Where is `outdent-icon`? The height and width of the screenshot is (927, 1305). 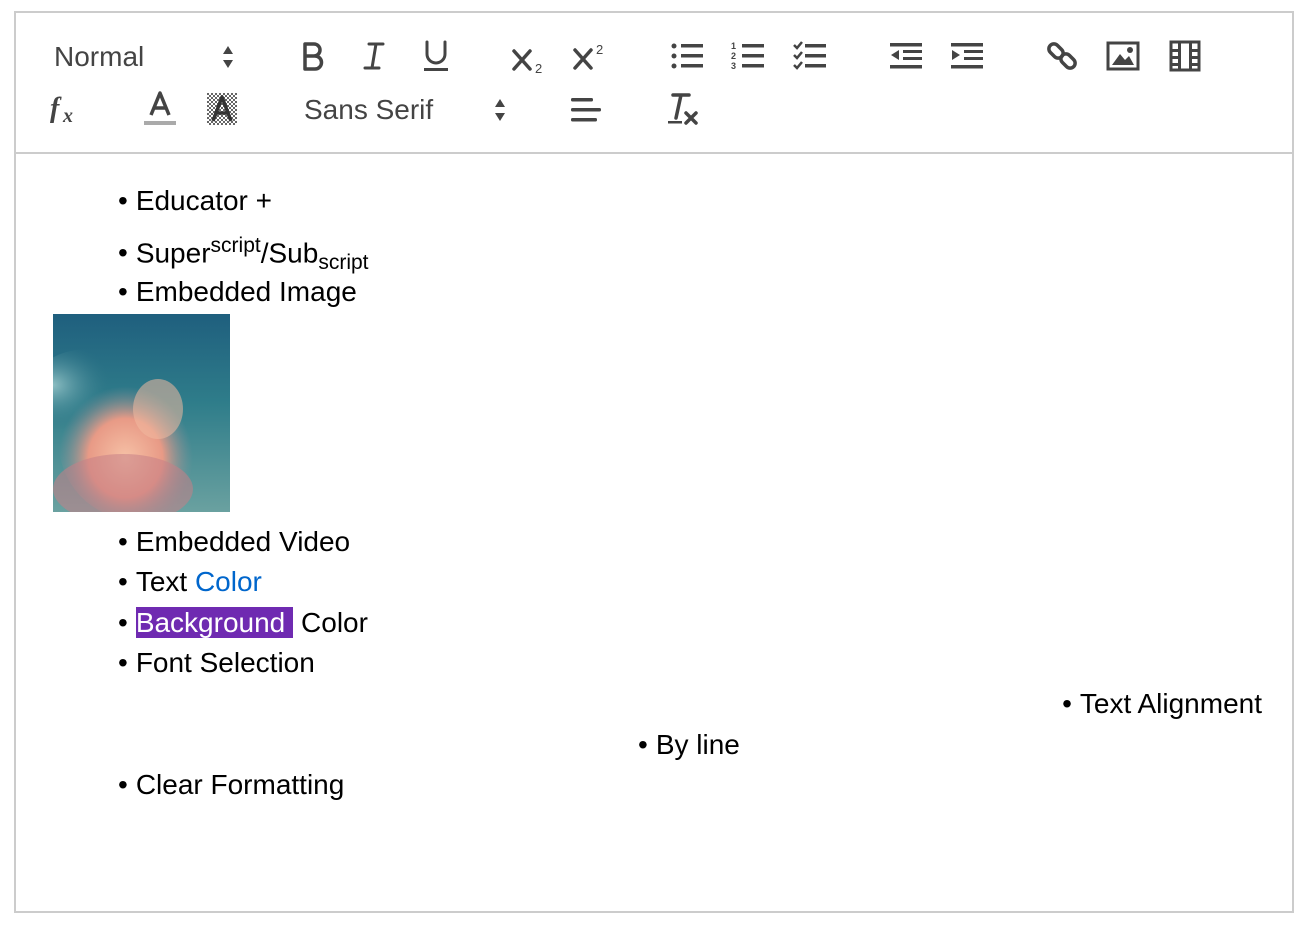 outdent-icon is located at coordinates (906, 56).